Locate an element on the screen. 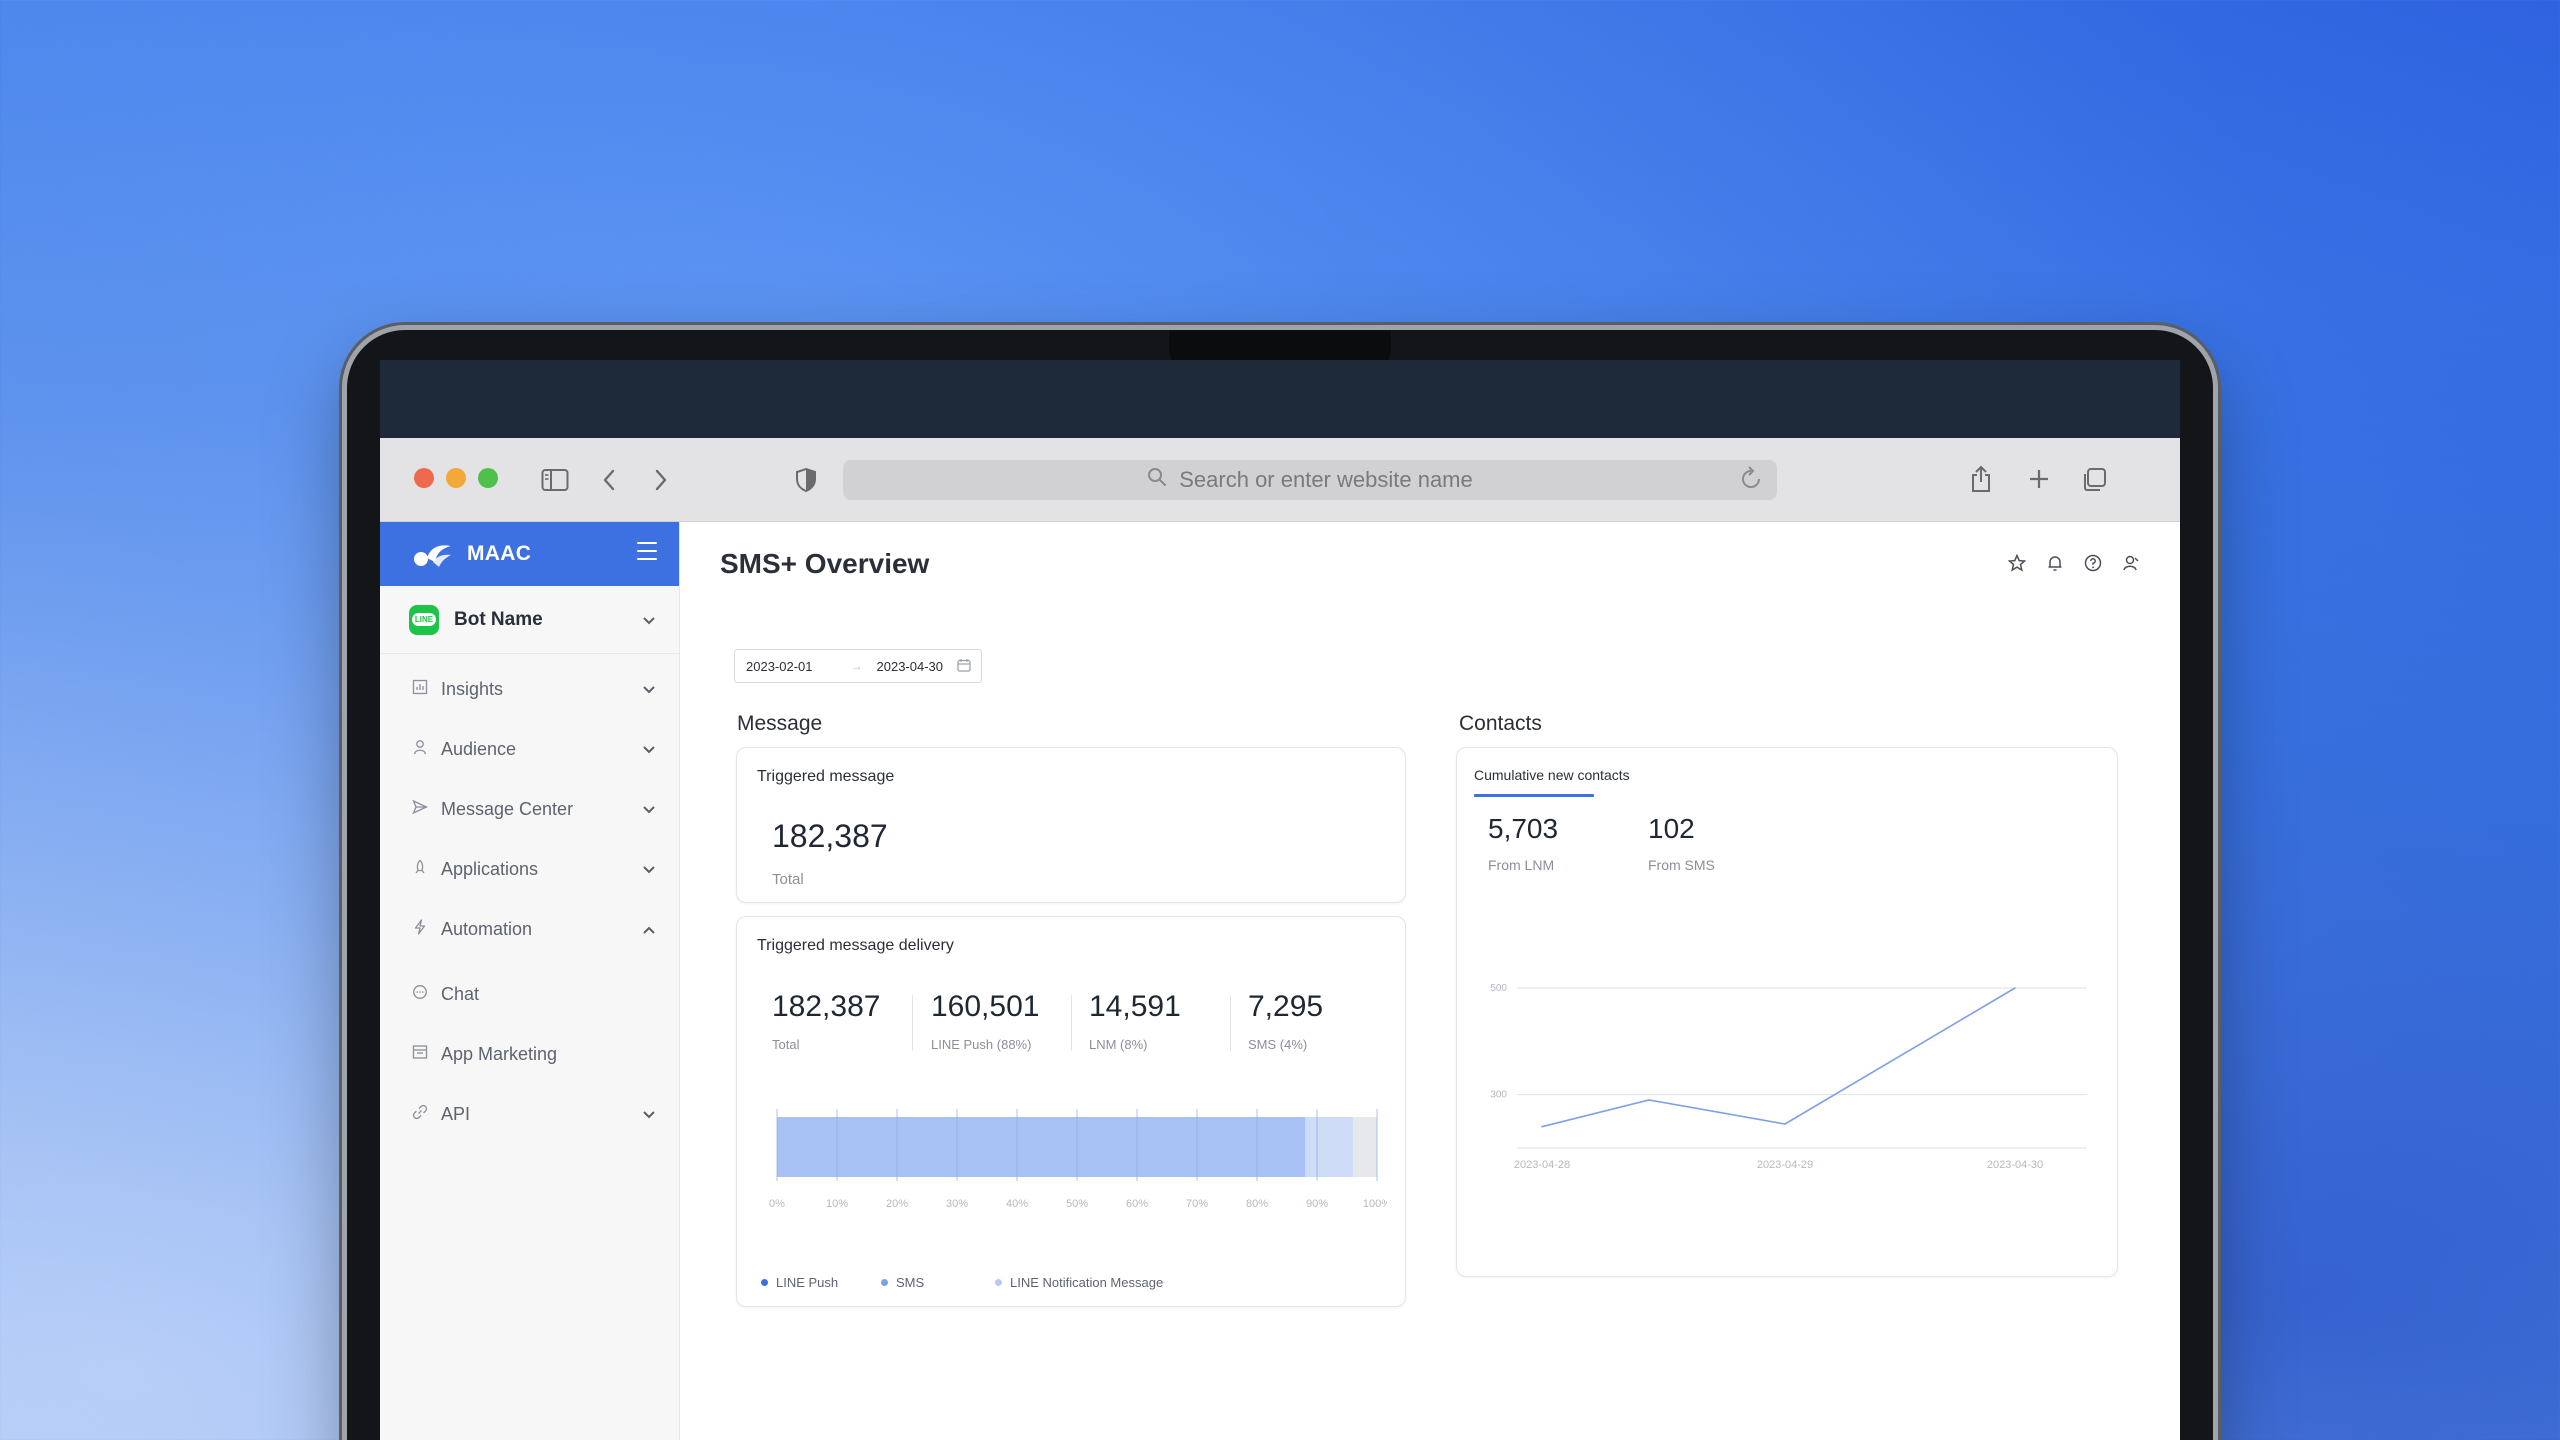 The height and width of the screenshot is (1440, 2560). legend-label: SMS is located at coordinates (910, 1282).